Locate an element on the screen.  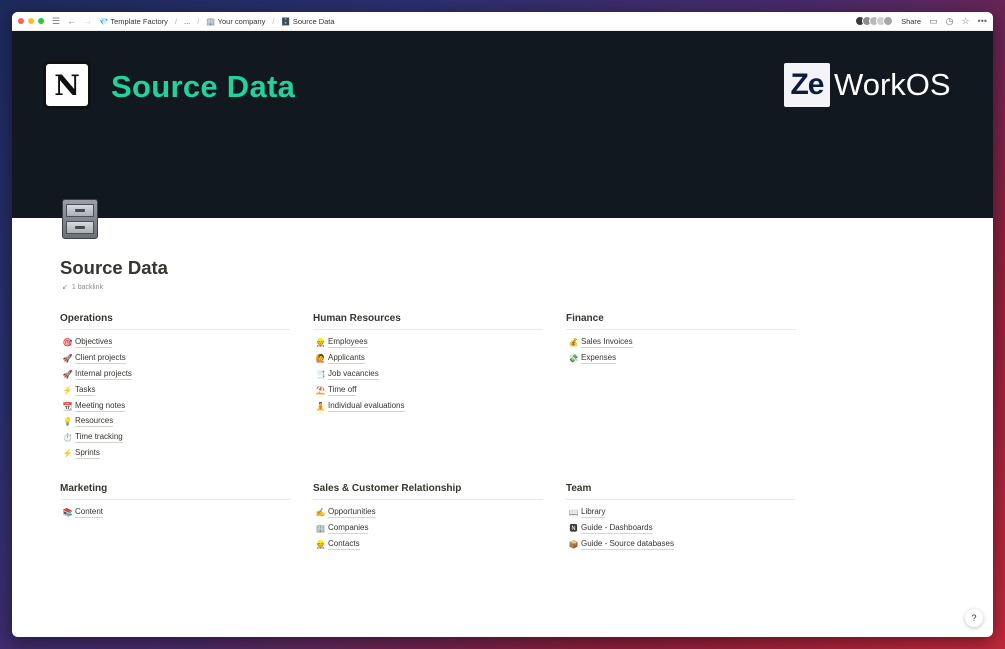
page-link-companies: 🏢 Companies is located at coordinates (428, 529).